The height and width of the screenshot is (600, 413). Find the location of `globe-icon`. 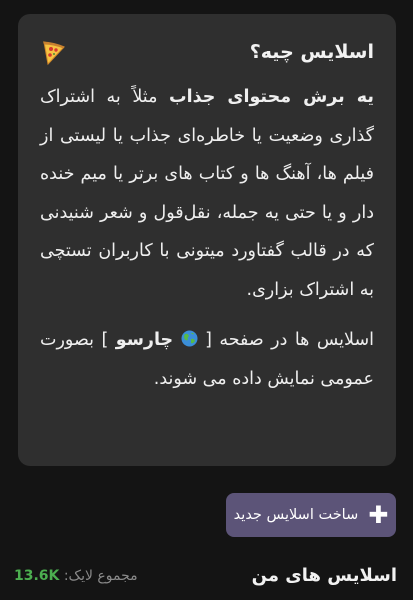

globe-icon is located at coordinates (189, 335).